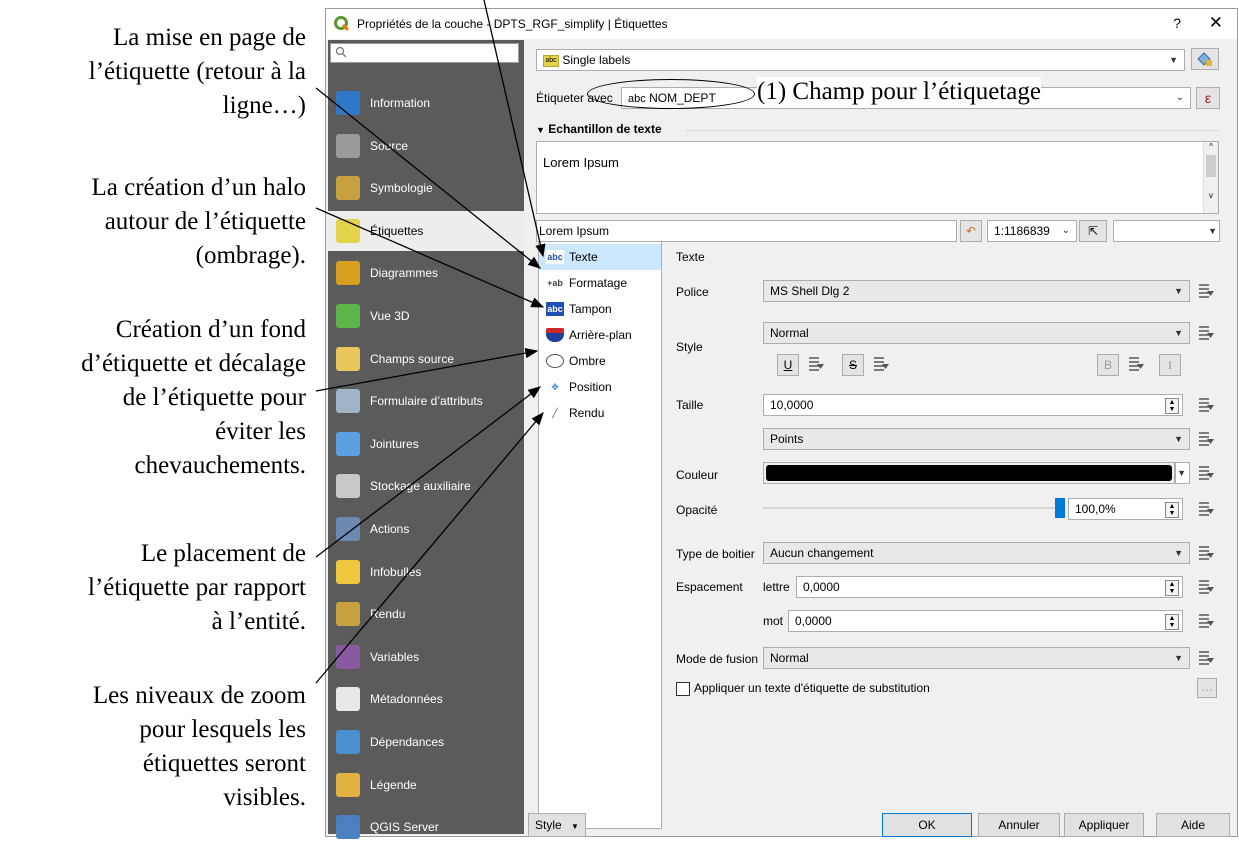  Describe the element at coordinates (813, 621) in the screenshot. I see `word-spacing-value: 0,0000` at that location.